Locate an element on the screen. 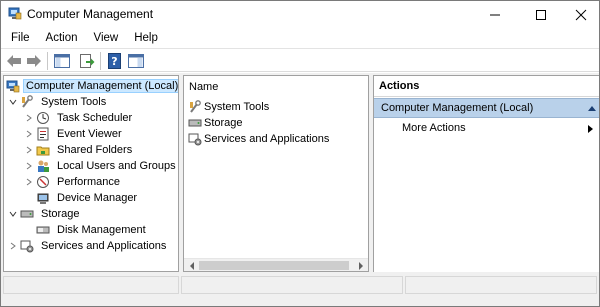 The height and width of the screenshot is (307, 600). more-actions-link: More Actions is located at coordinates (434, 128).